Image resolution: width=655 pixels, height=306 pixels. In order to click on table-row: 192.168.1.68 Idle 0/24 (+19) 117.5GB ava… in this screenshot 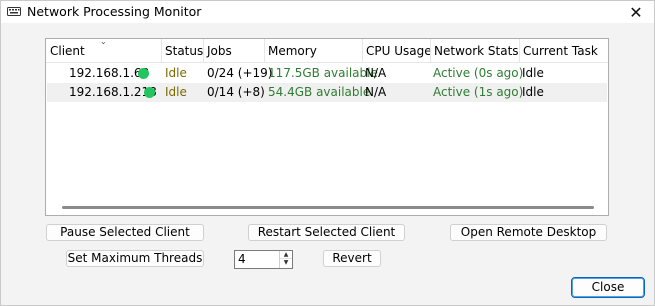, I will do `click(327, 73)`.